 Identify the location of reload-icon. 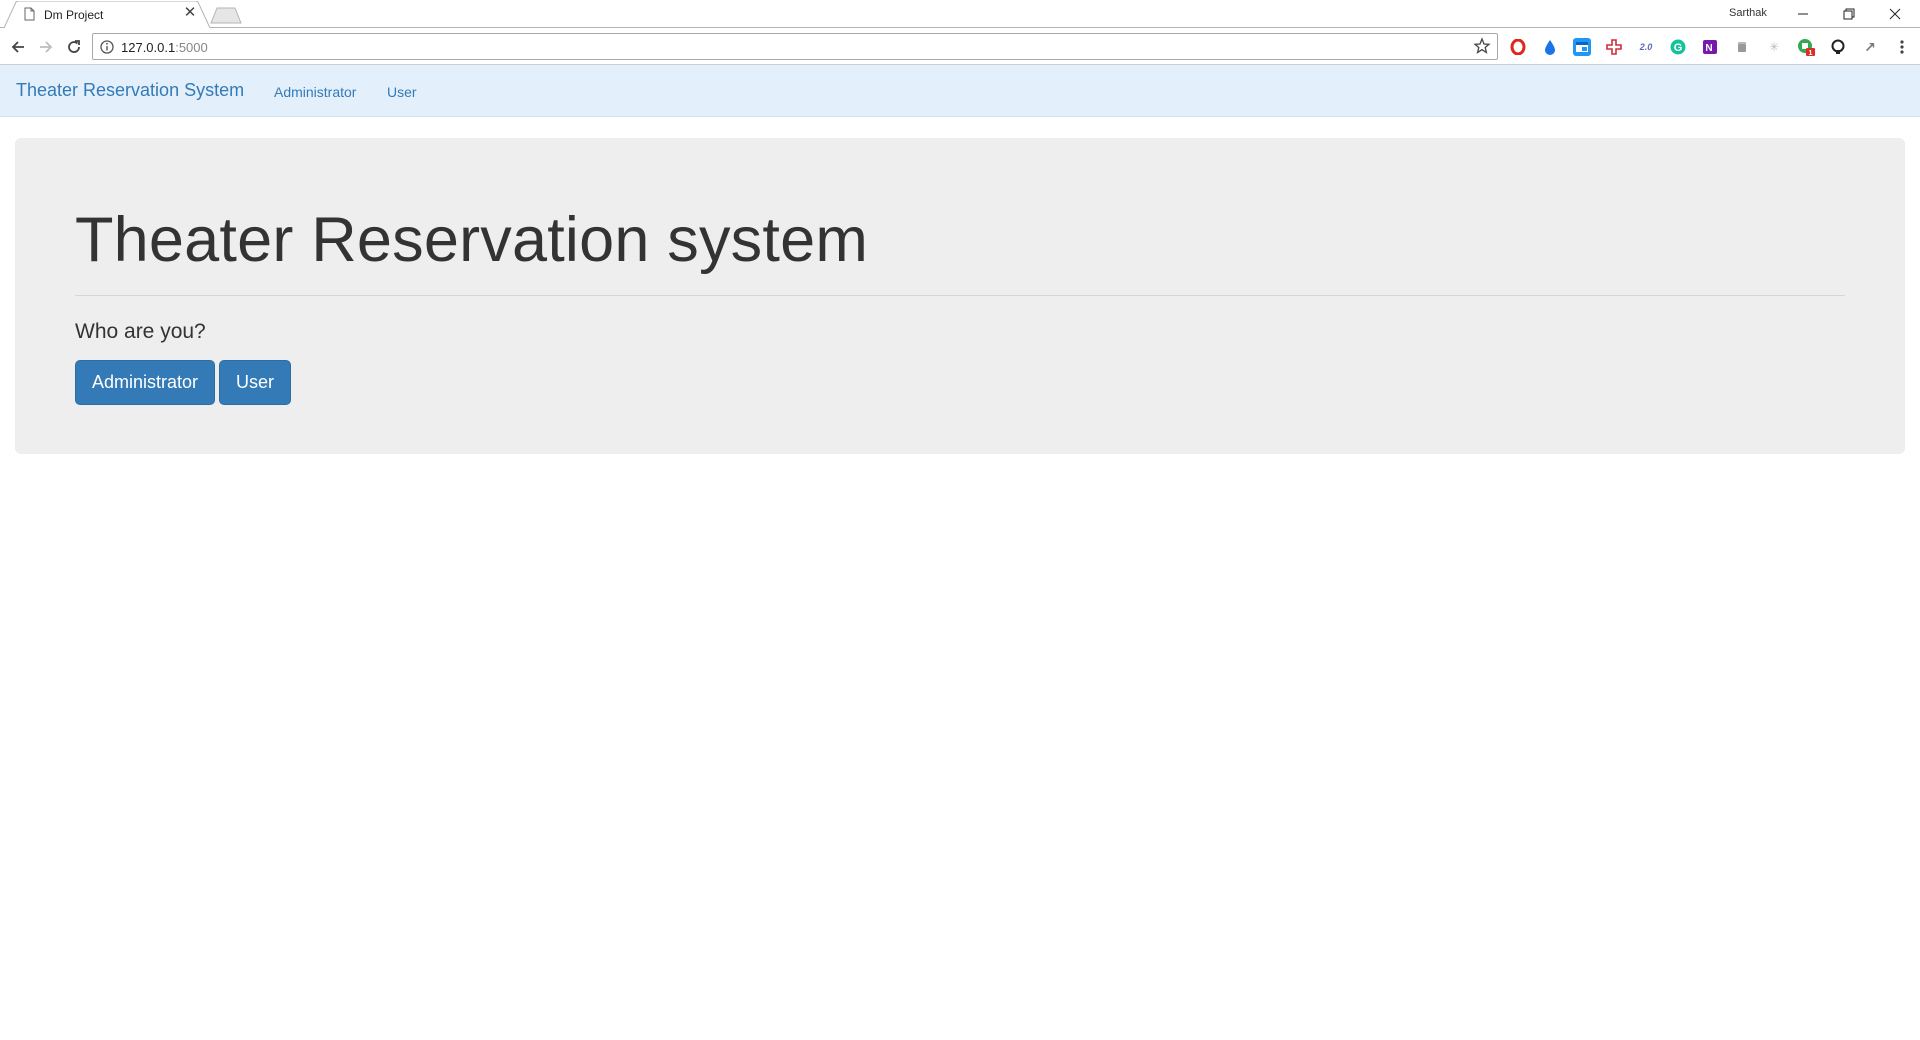
(74, 46).